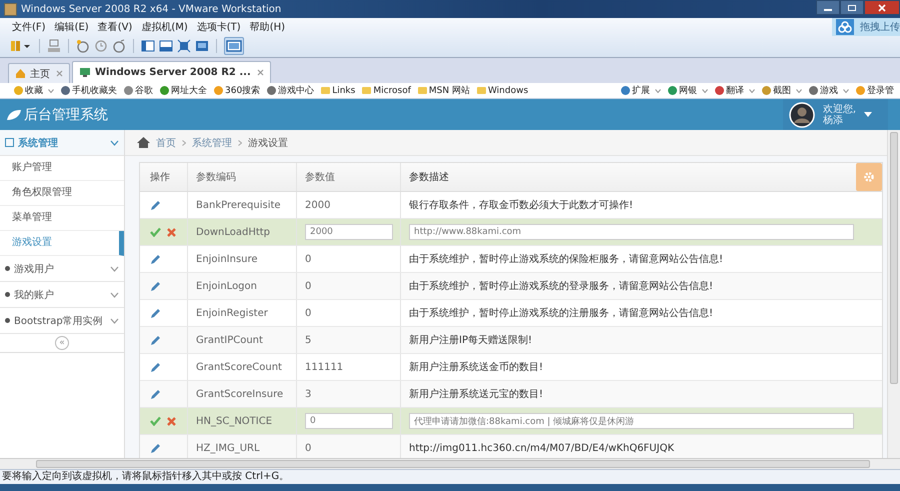  What do you see at coordinates (62, 218) in the screenshot?
I see `sidebar-item: 菜单管理` at bounding box center [62, 218].